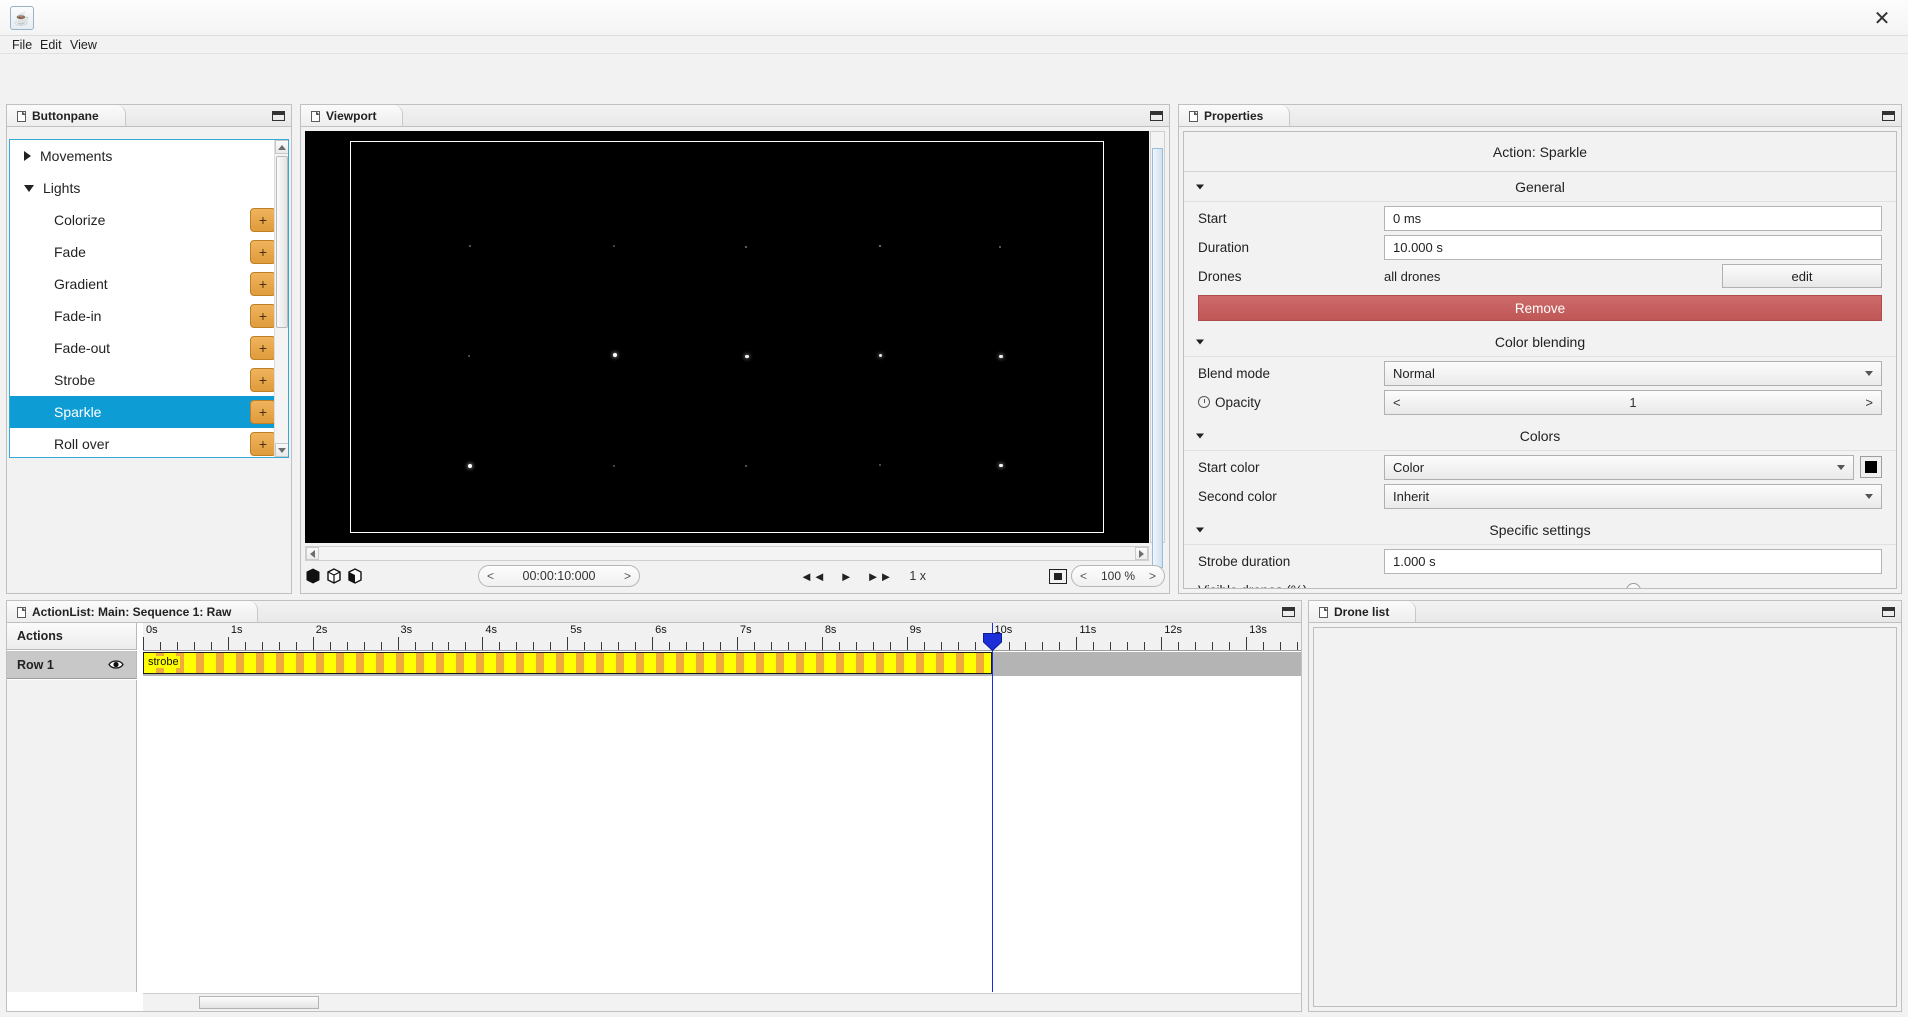 This screenshot has height=1017, width=1908. I want to click on viewport-vertical-scrollbar, so click(1157, 349).